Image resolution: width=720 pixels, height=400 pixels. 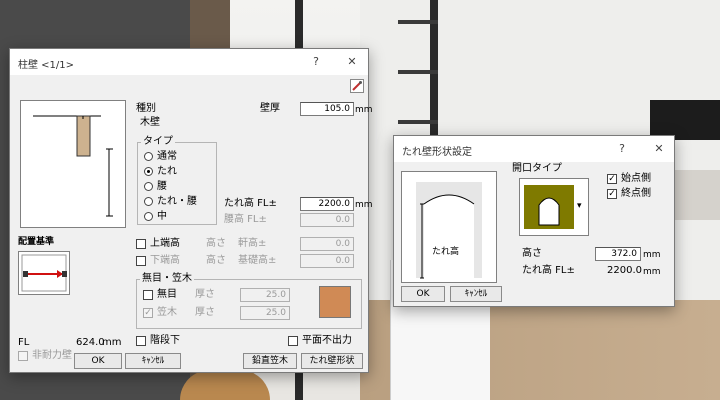 What do you see at coordinates (148, 313) in the screenshot?
I see `kasagi-checkbox: ✓` at bounding box center [148, 313].